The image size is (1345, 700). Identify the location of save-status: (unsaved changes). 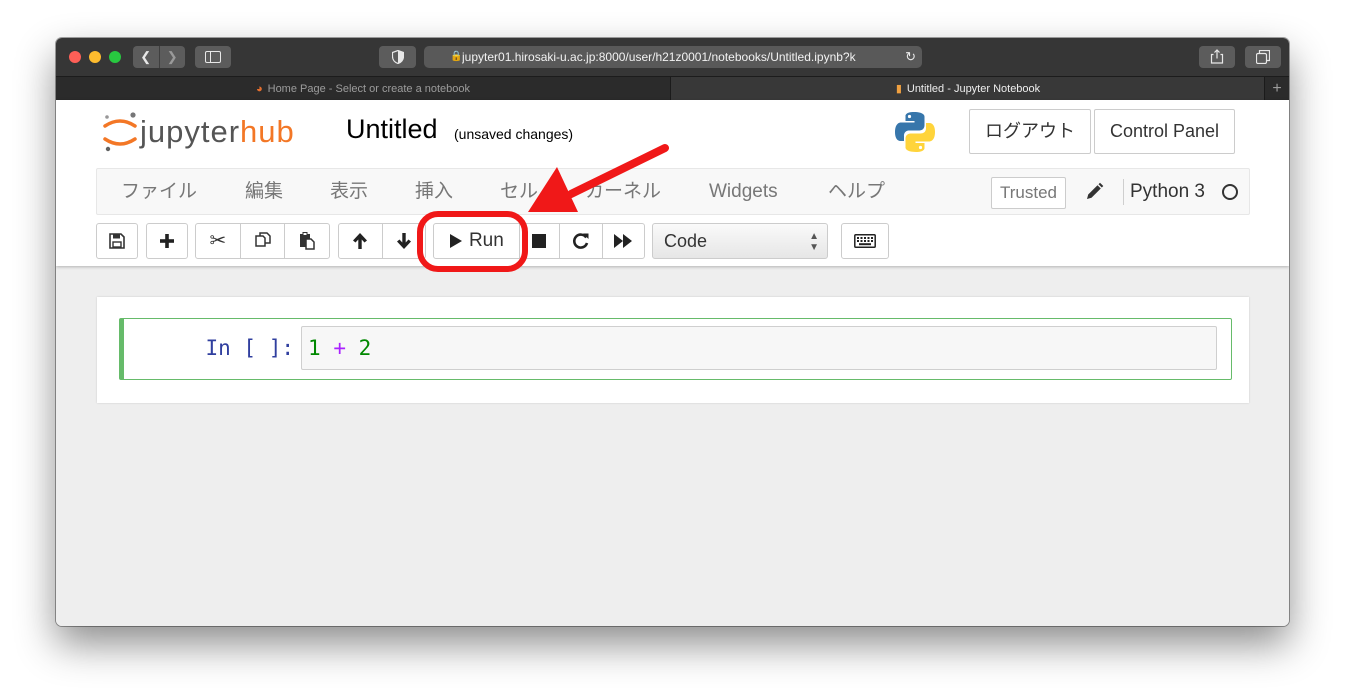
(514, 134).